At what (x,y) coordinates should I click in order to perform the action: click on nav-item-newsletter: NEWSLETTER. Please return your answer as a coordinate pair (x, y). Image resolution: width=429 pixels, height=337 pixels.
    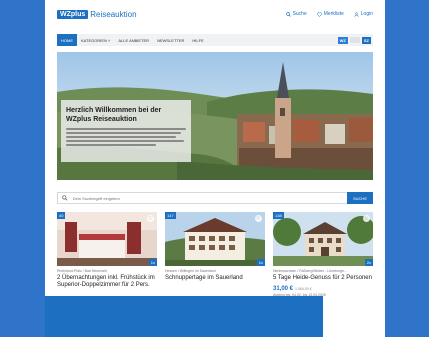
    Looking at the image, I should click on (170, 40).